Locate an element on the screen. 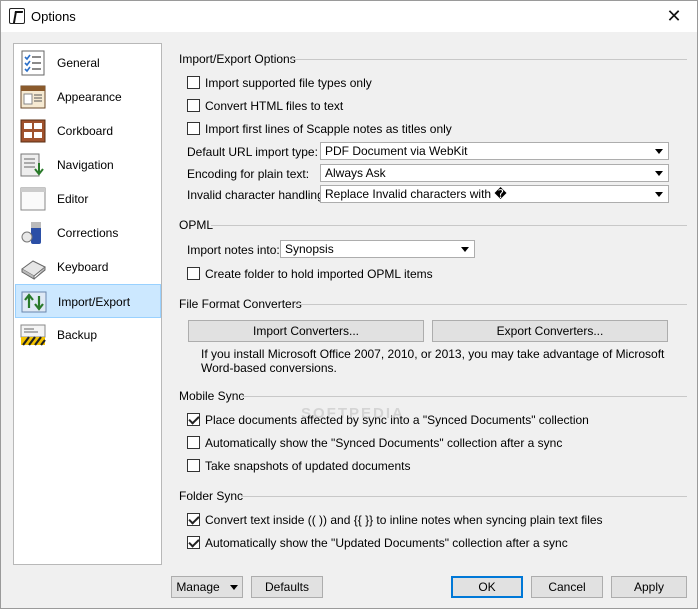 The image size is (698, 609). backup-icon is located at coordinates (33, 335).